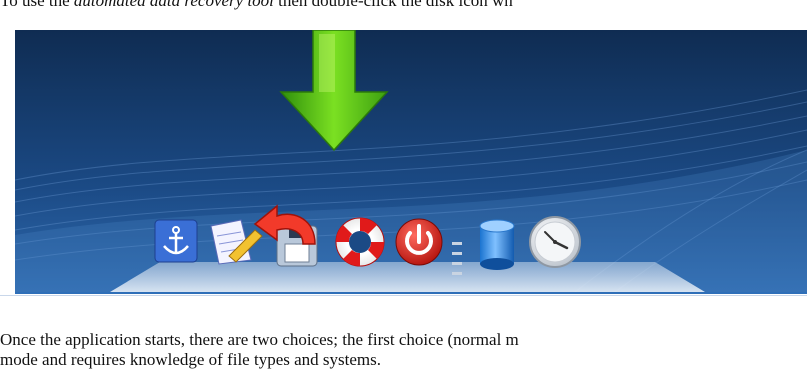  Describe the element at coordinates (419, 242) in the screenshot. I see `power-icon` at that location.